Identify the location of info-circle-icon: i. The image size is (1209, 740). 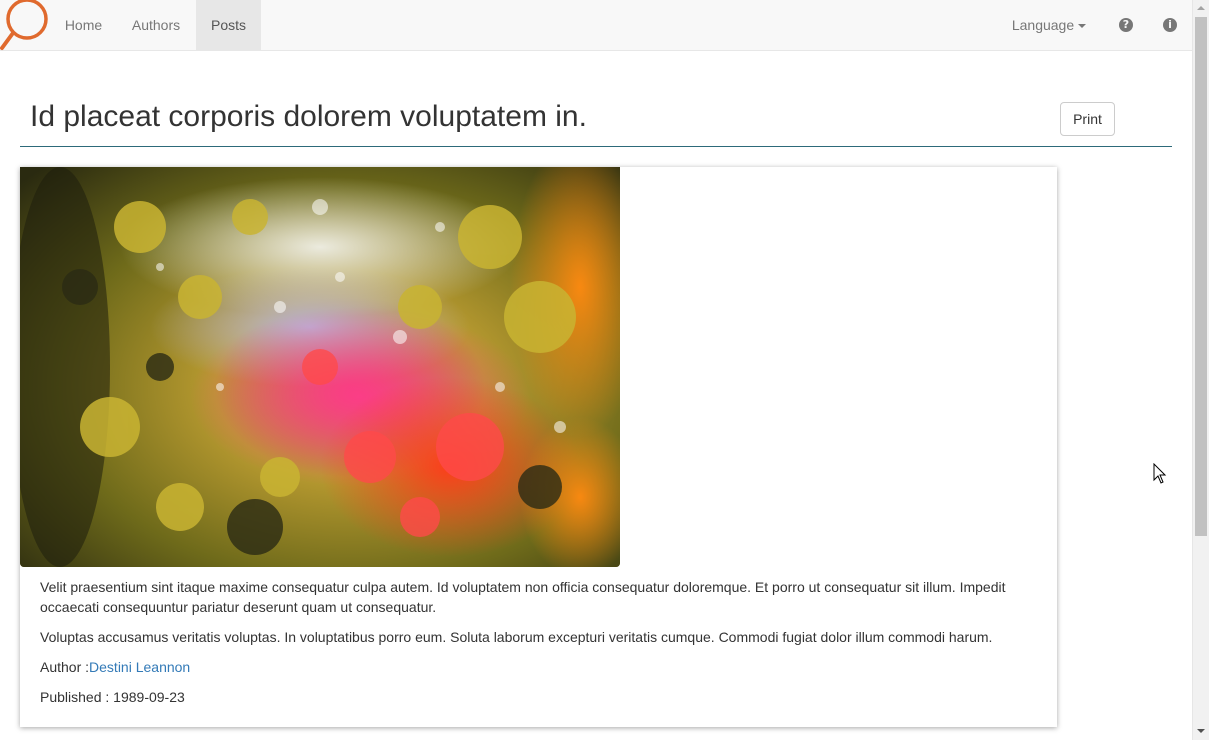
(1170, 25).